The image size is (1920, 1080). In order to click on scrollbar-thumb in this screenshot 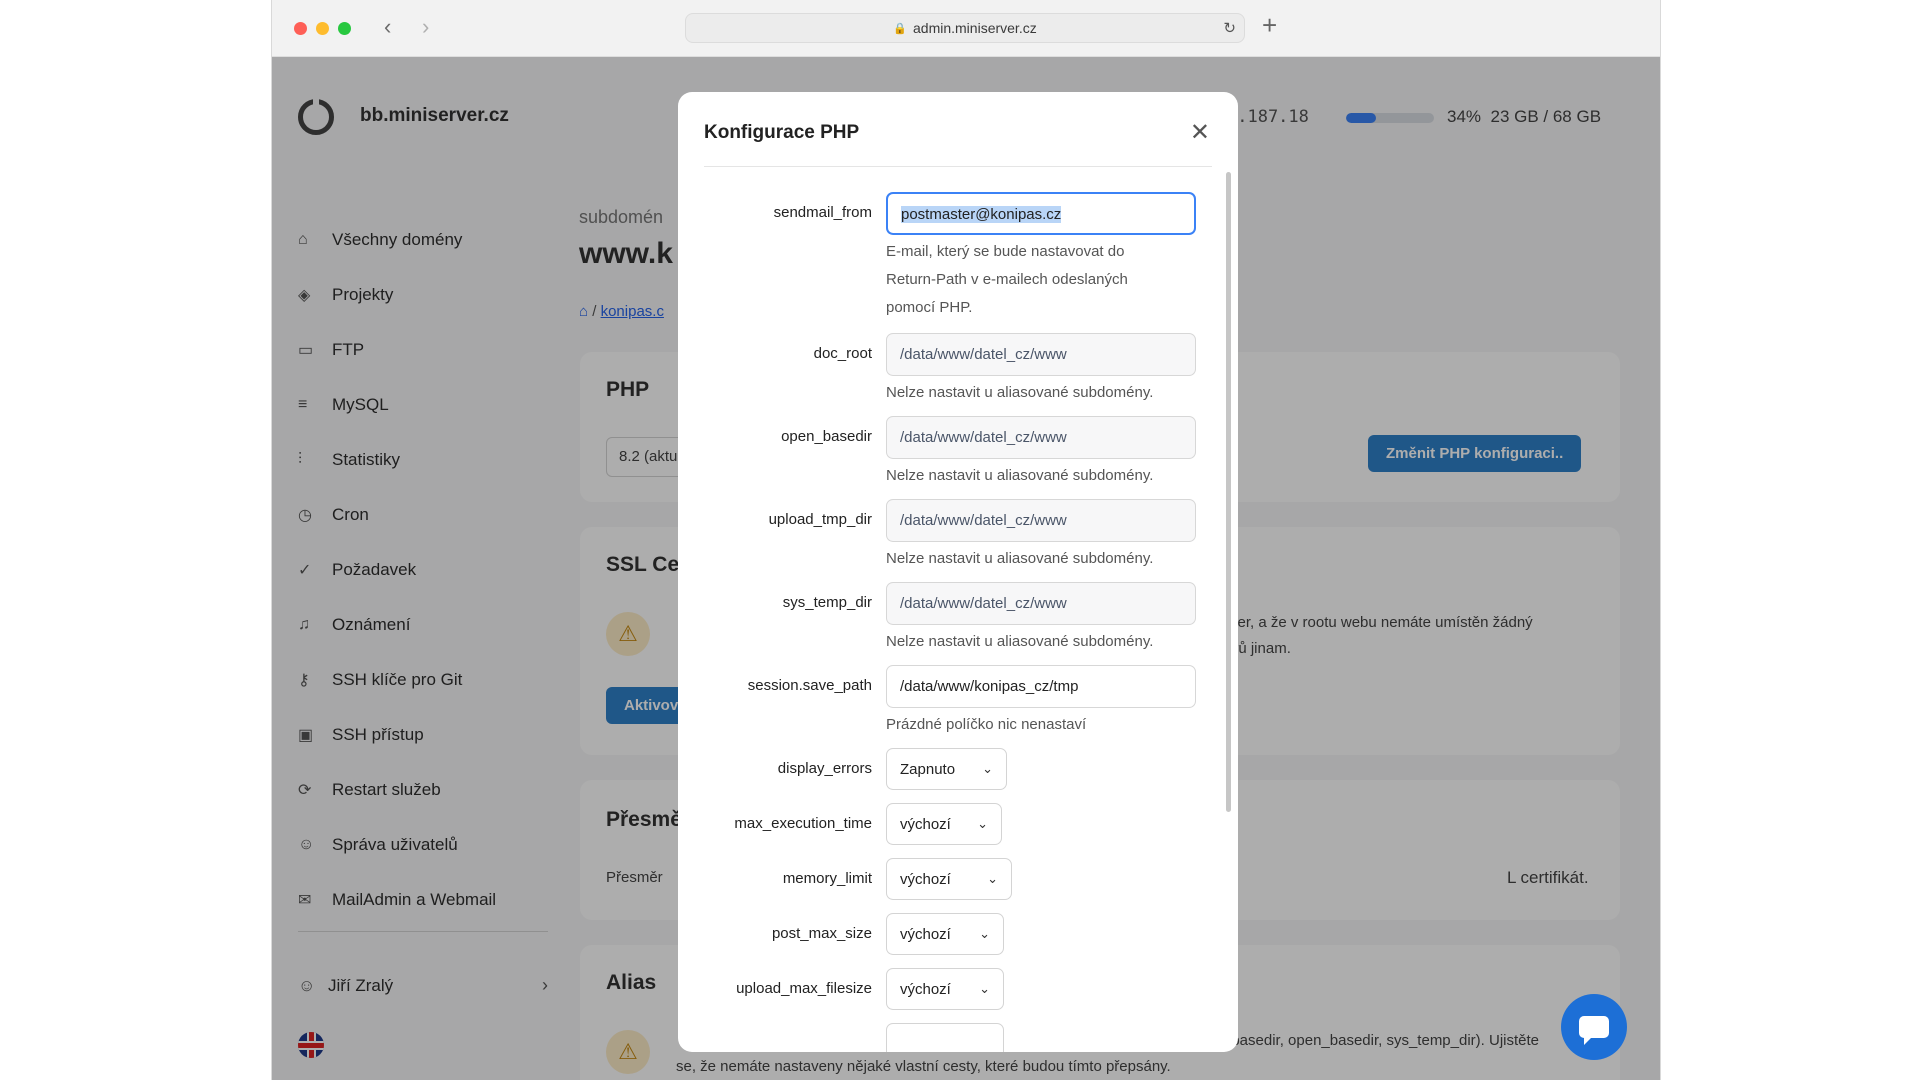, I will do `click(1228, 492)`.